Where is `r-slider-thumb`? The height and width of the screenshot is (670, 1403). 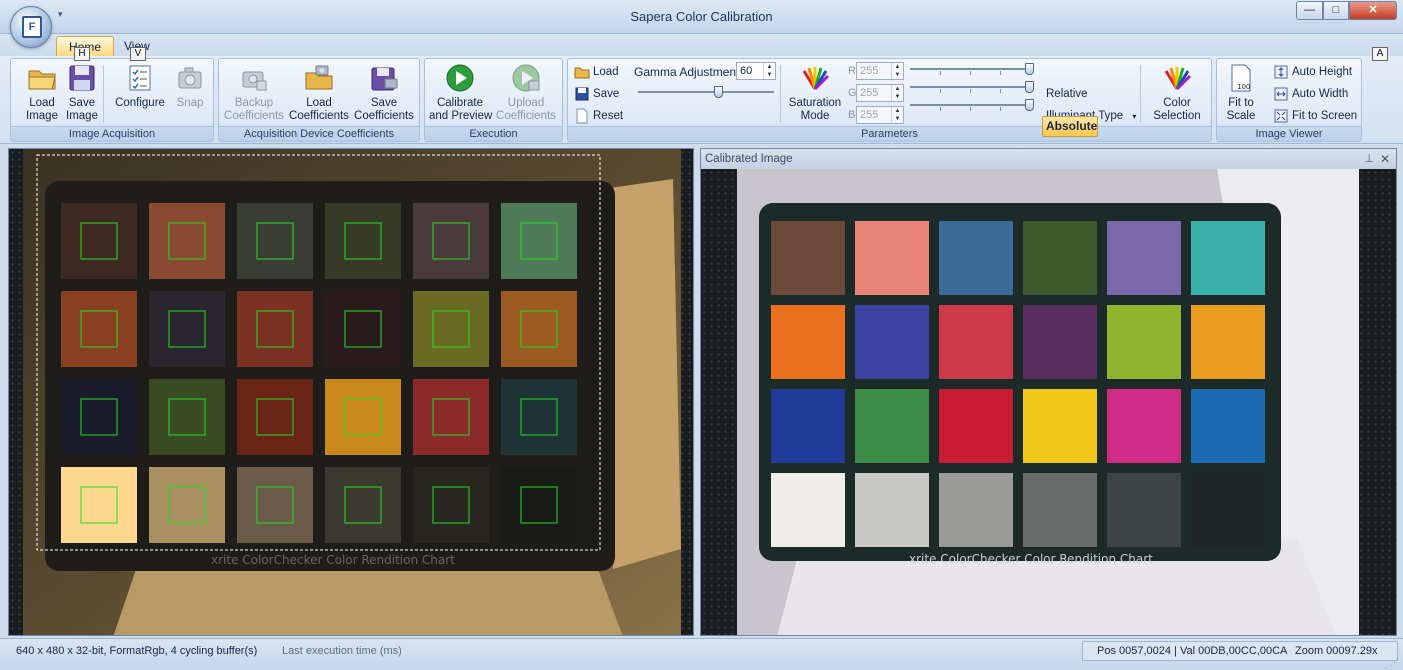 r-slider-thumb is located at coordinates (1029, 69).